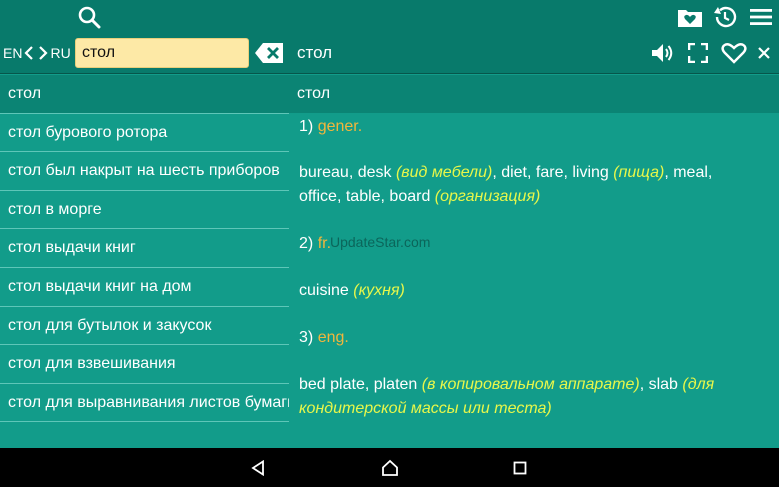  What do you see at coordinates (639, 172) in the screenshot?
I see `usage-note: (пища)` at bounding box center [639, 172].